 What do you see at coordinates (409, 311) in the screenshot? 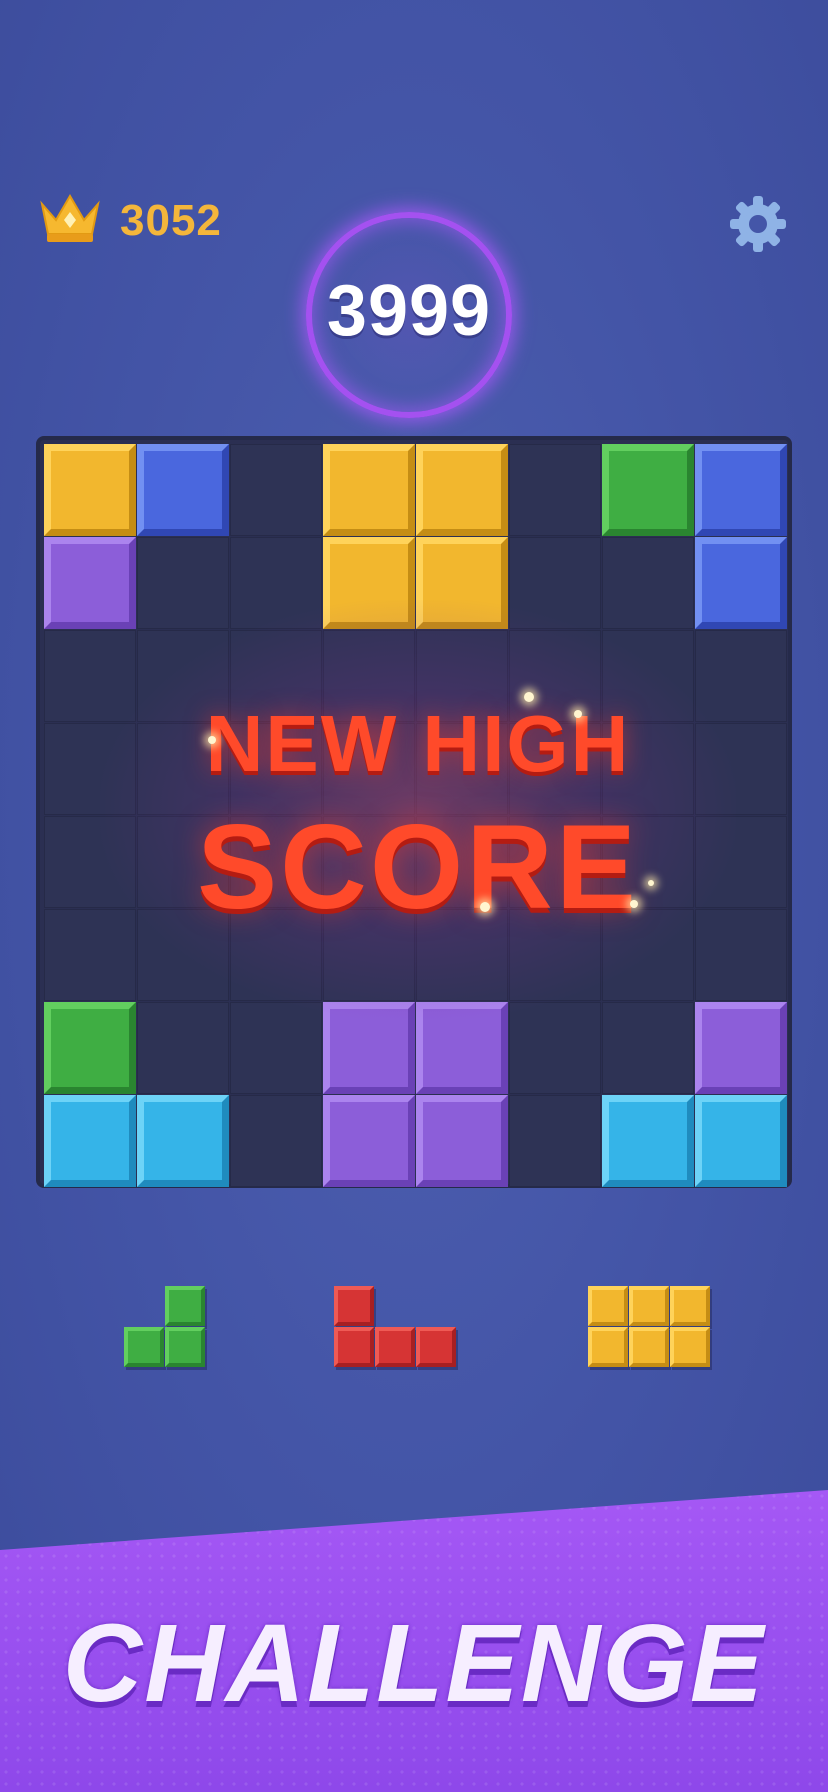
I see `current-score: 3999` at bounding box center [409, 311].